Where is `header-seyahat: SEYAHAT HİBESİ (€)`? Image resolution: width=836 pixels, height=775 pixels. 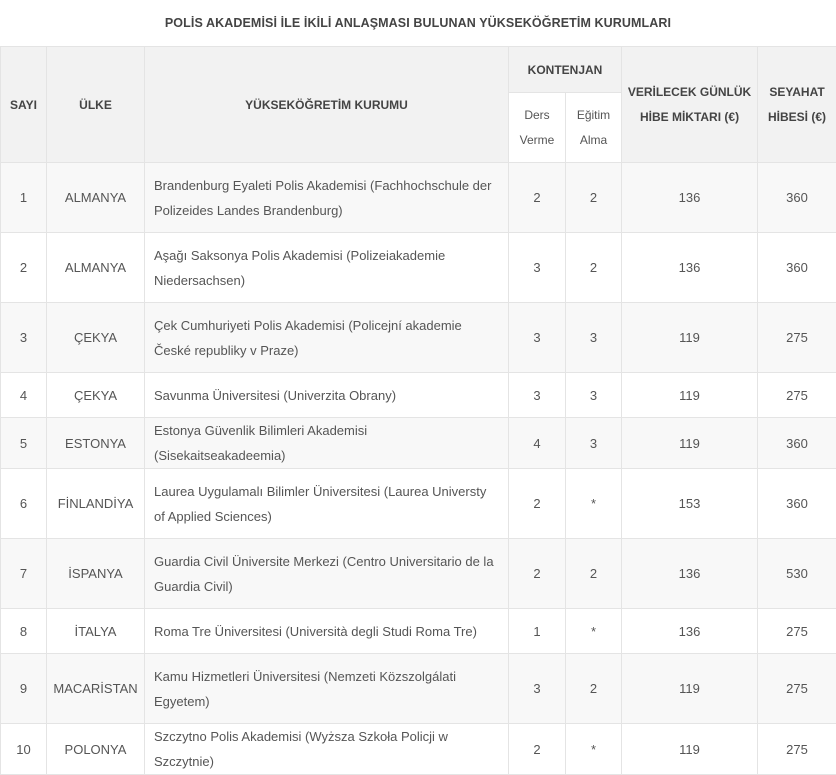
header-seyahat: SEYAHAT HİBESİ (€) is located at coordinates (797, 105).